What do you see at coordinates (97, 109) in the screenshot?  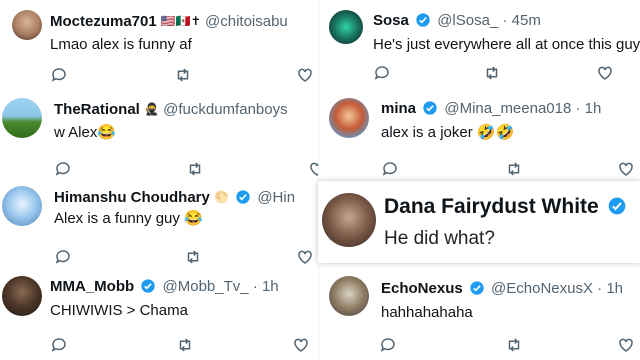 I see `author-name: TheRational` at bounding box center [97, 109].